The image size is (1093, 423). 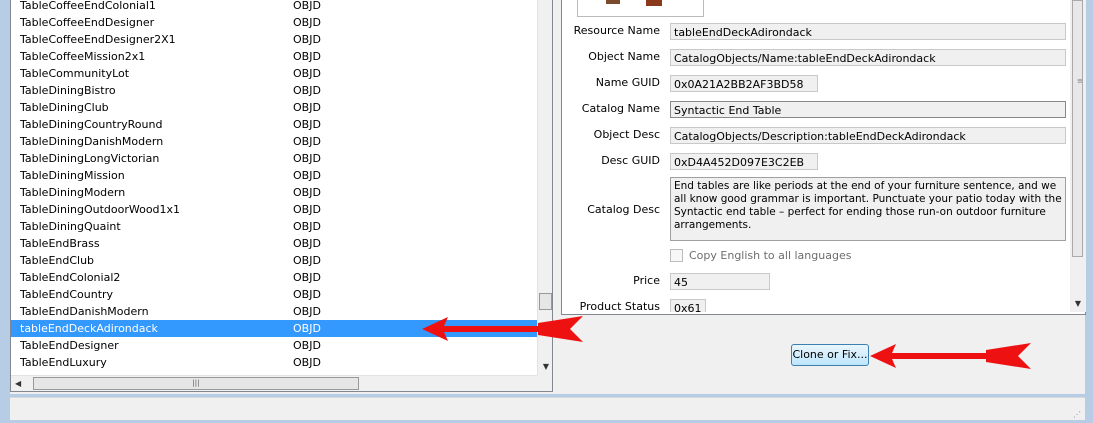 I want to click on catalog-desc-label: Catalog Desc, so click(x=623, y=209).